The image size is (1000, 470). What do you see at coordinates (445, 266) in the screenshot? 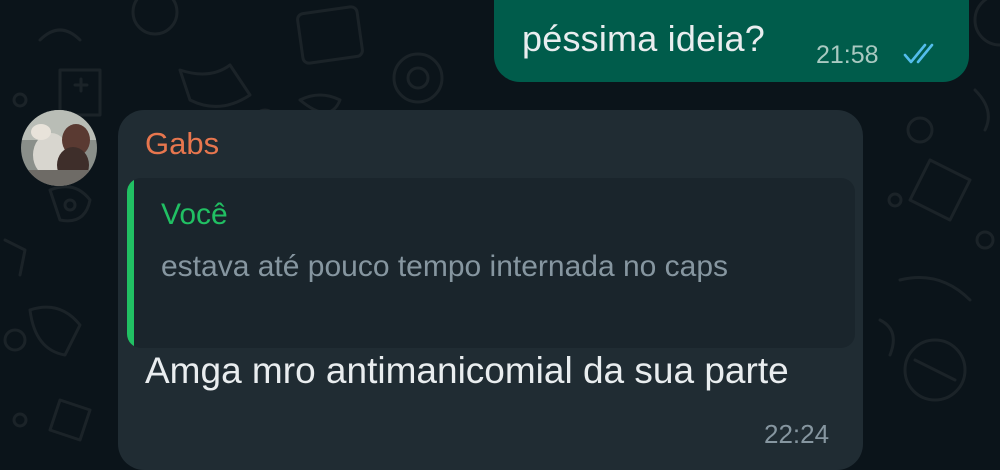
I see `quoted-text: estava até pouco tempo internada no caps` at bounding box center [445, 266].